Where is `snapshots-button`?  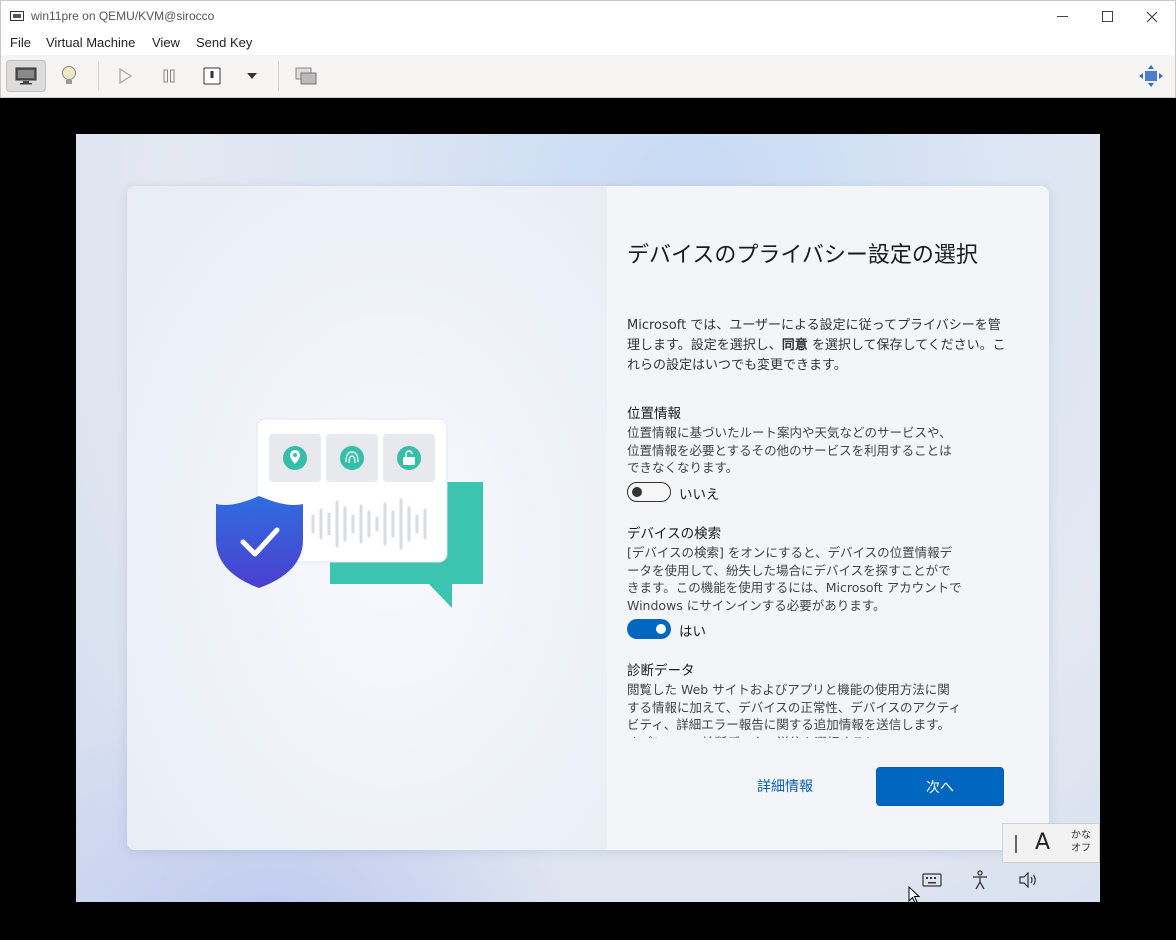 snapshots-button is located at coordinates (306, 76).